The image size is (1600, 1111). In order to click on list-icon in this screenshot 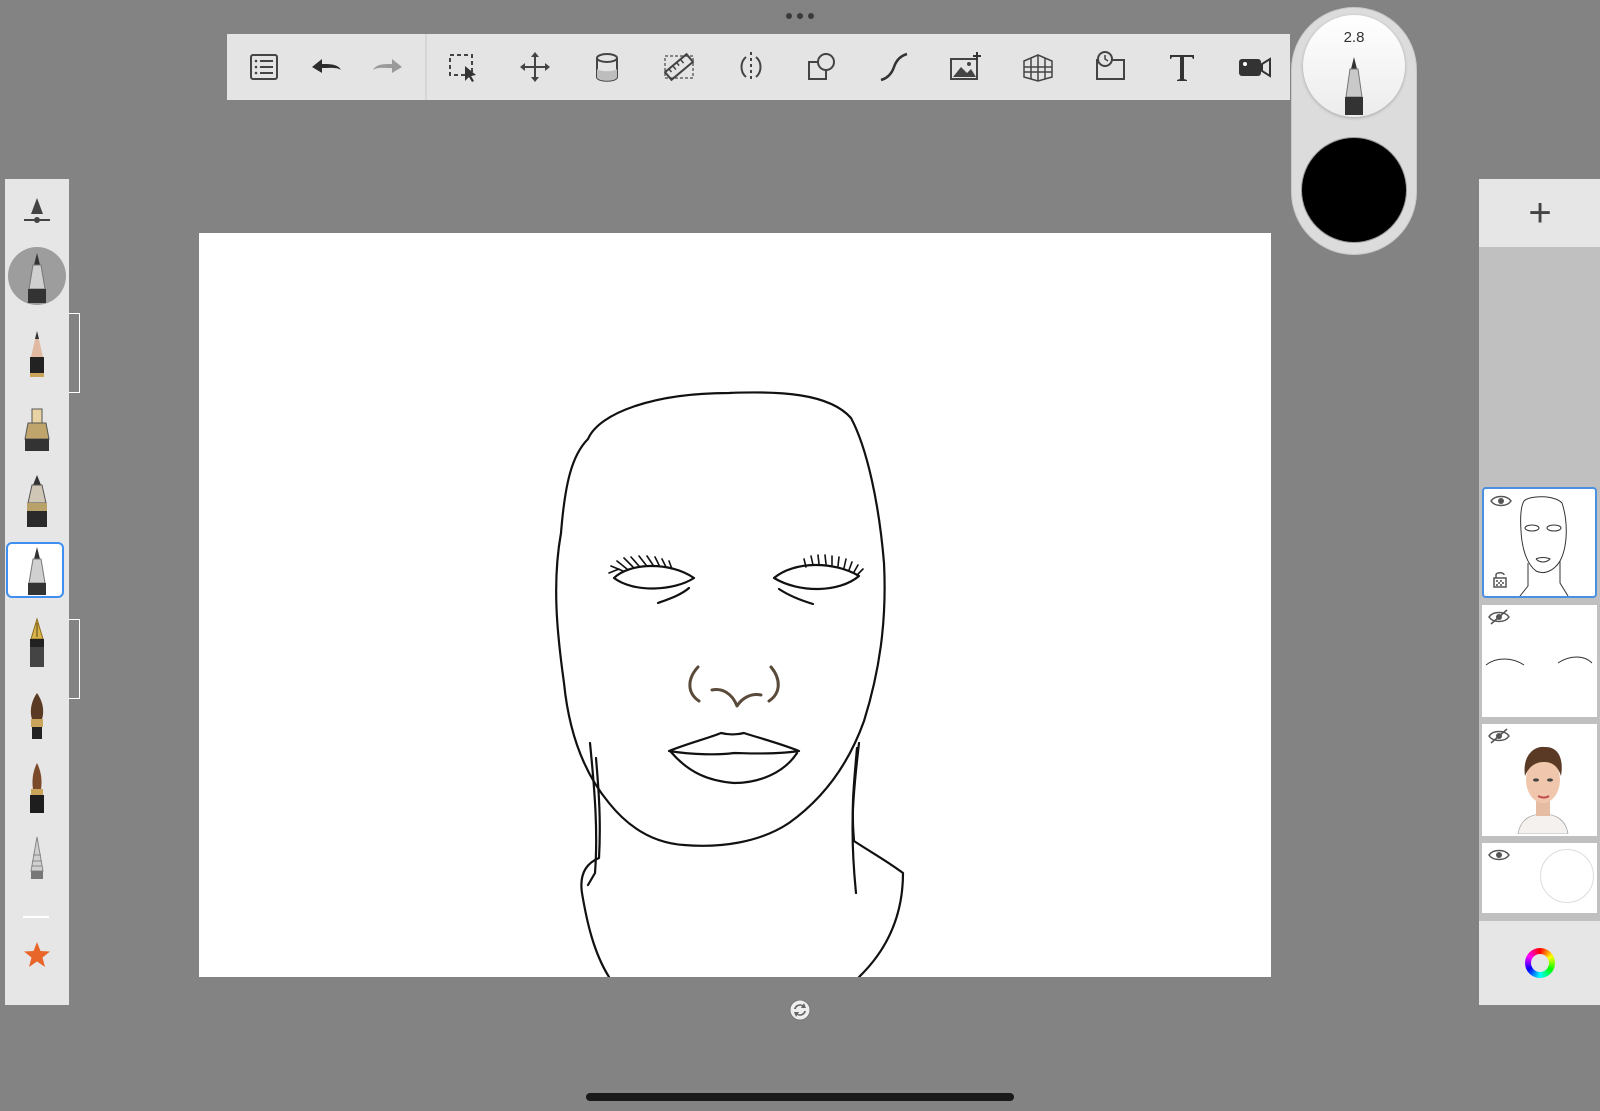, I will do `click(264, 67)`.